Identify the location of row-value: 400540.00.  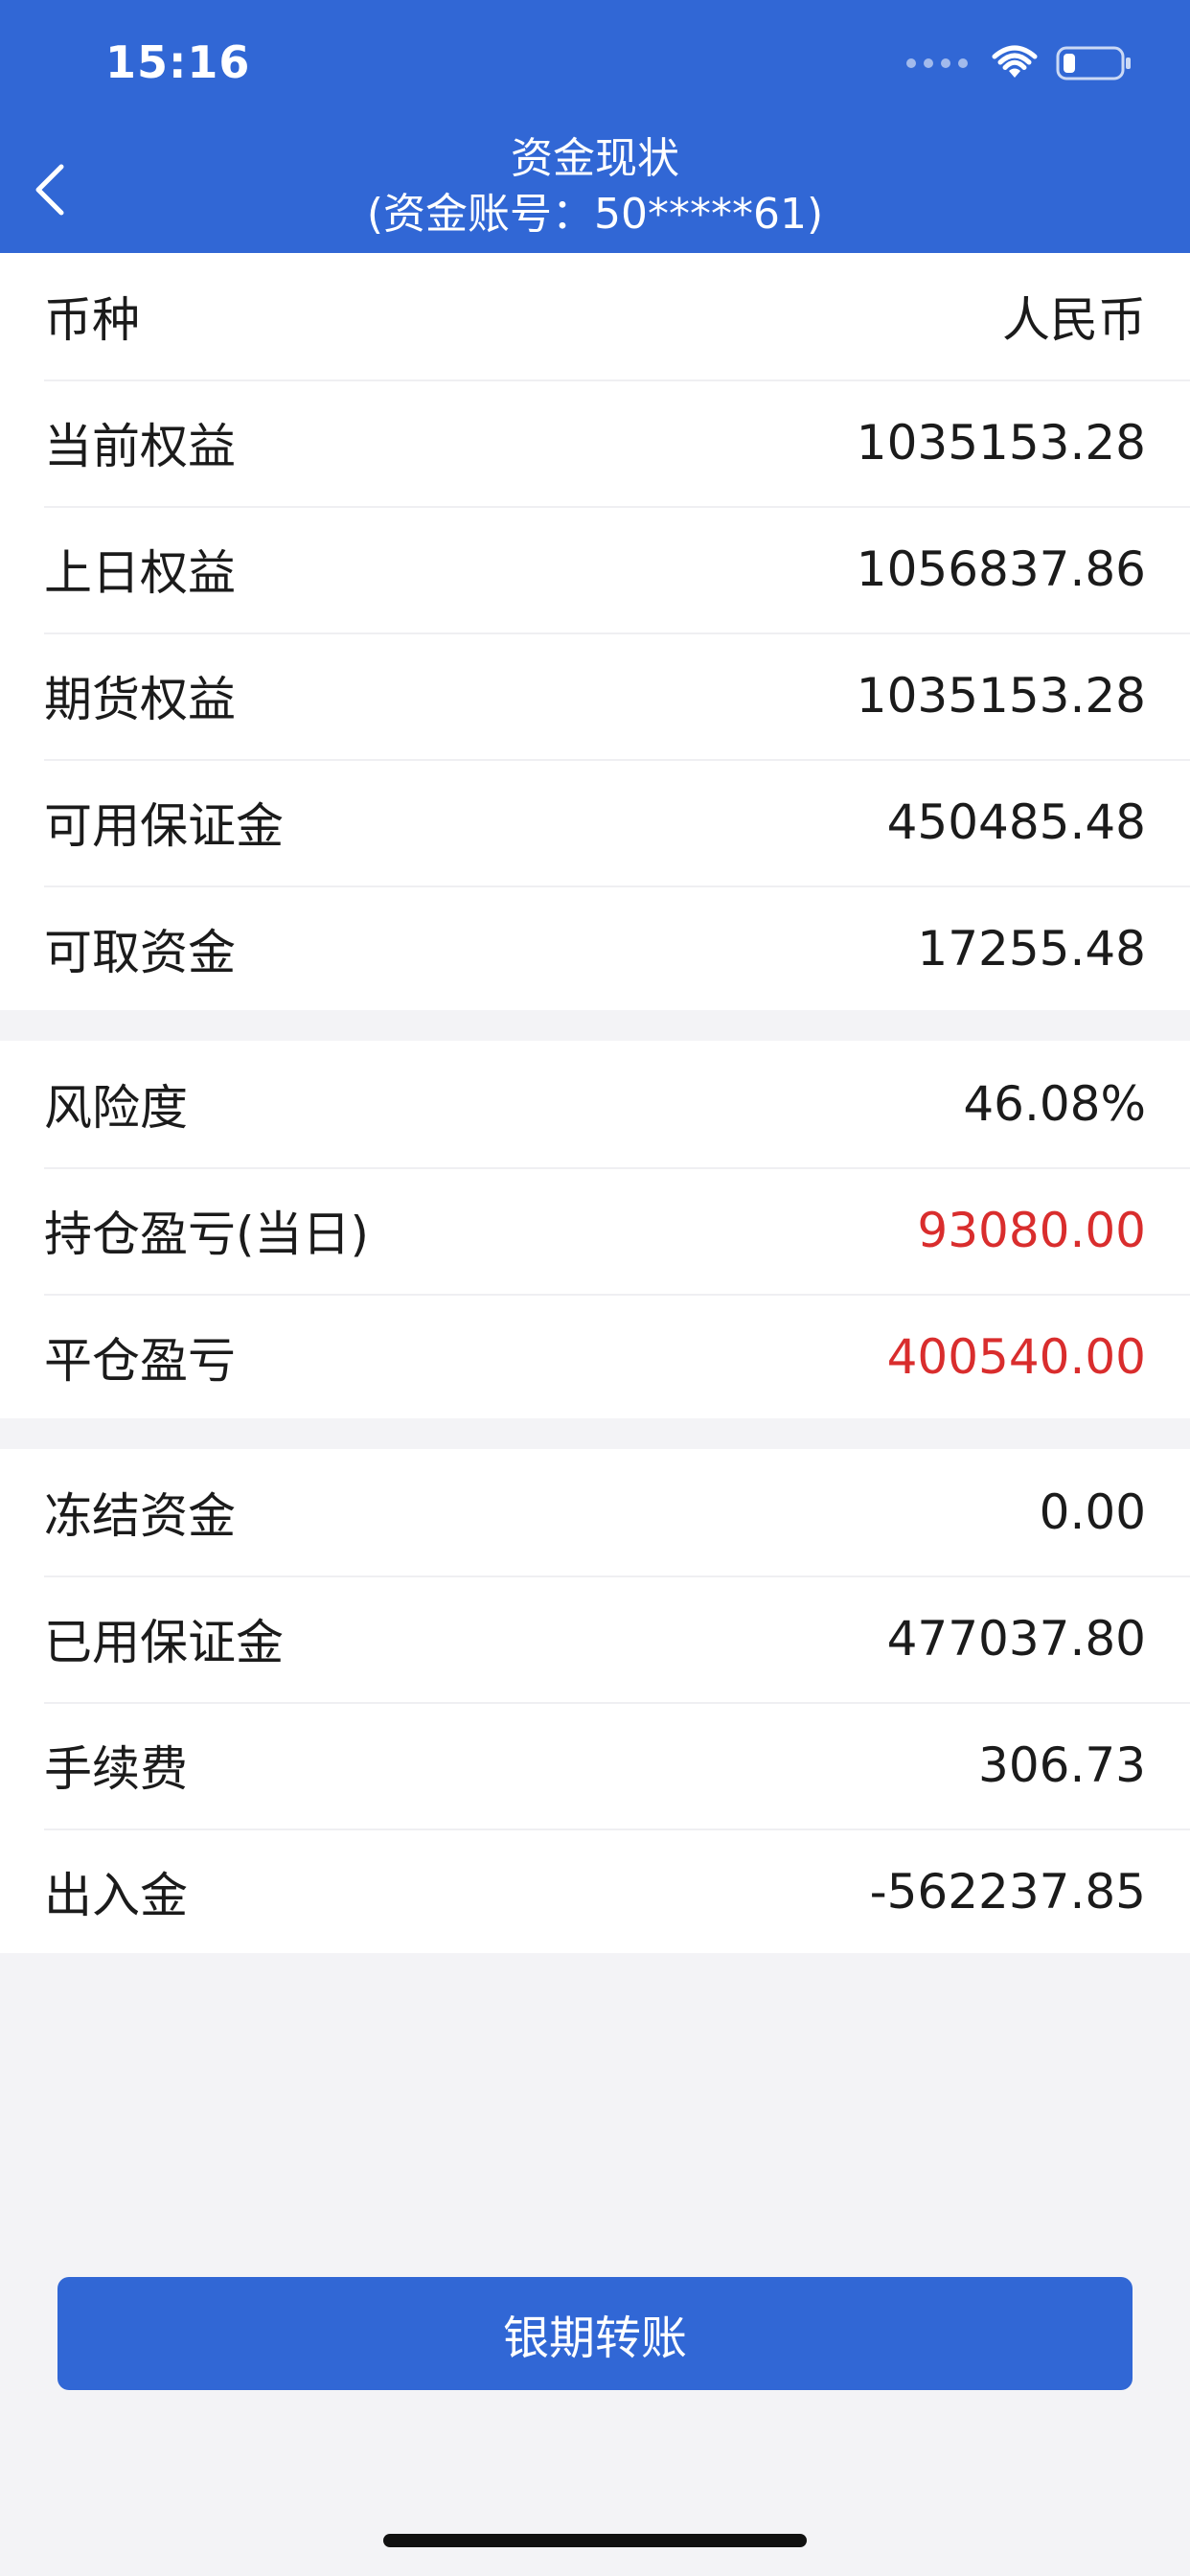
(1016, 1357).